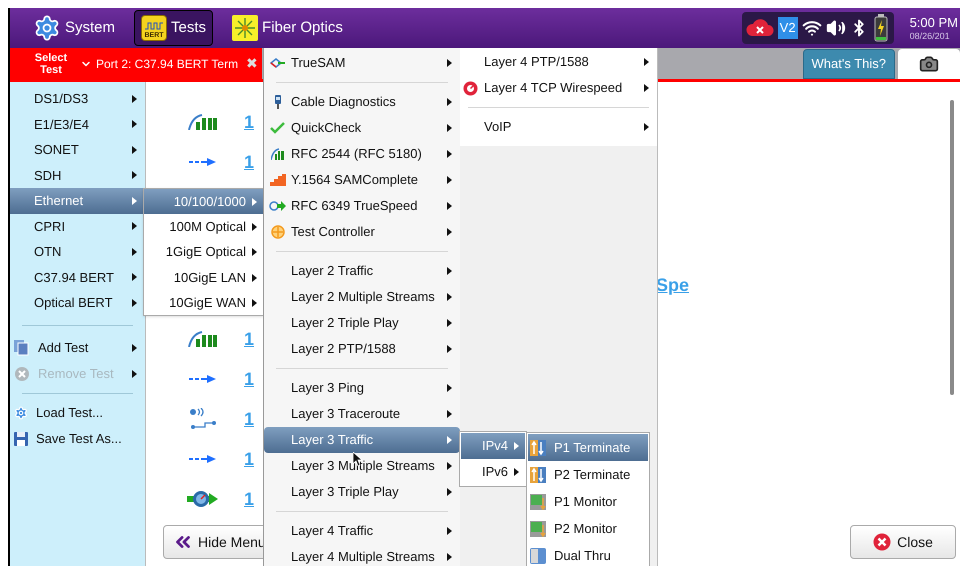 The height and width of the screenshot is (566, 960). I want to click on sidebar-item: Ethernet, so click(77, 201).